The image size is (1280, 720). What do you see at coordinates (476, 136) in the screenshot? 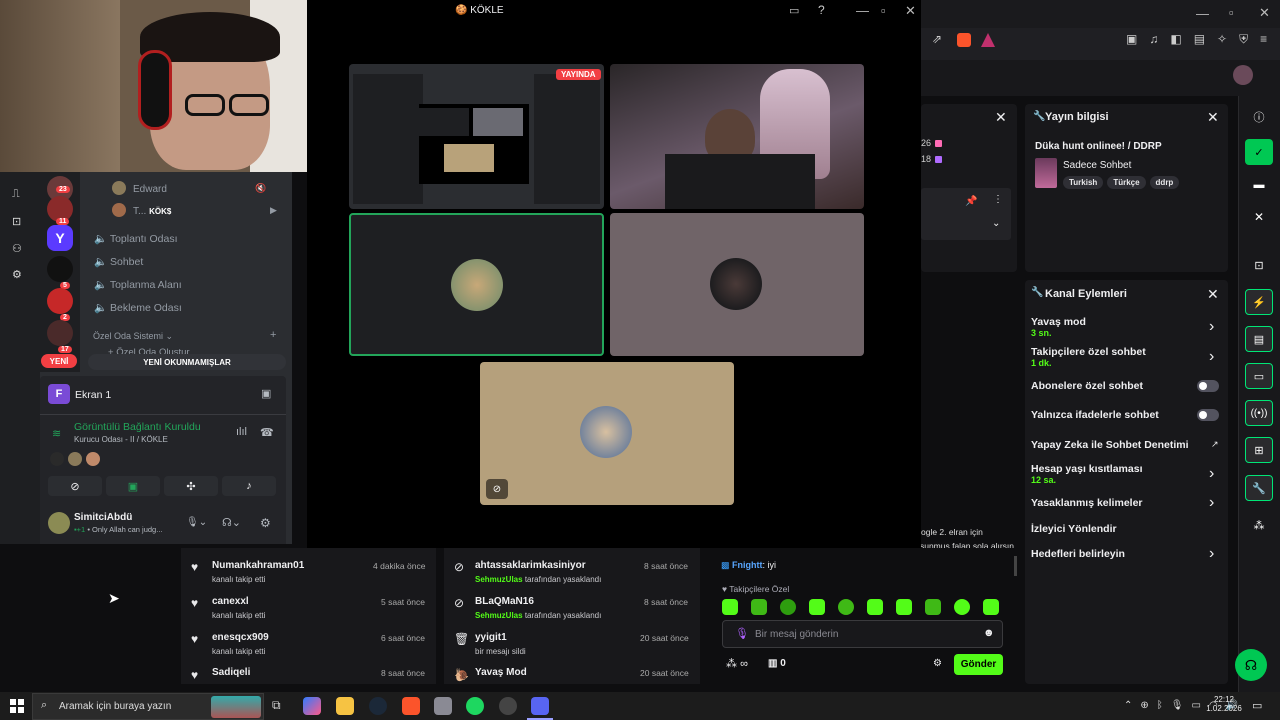
I see `screen-share-tile: YAYINDA` at bounding box center [476, 136].